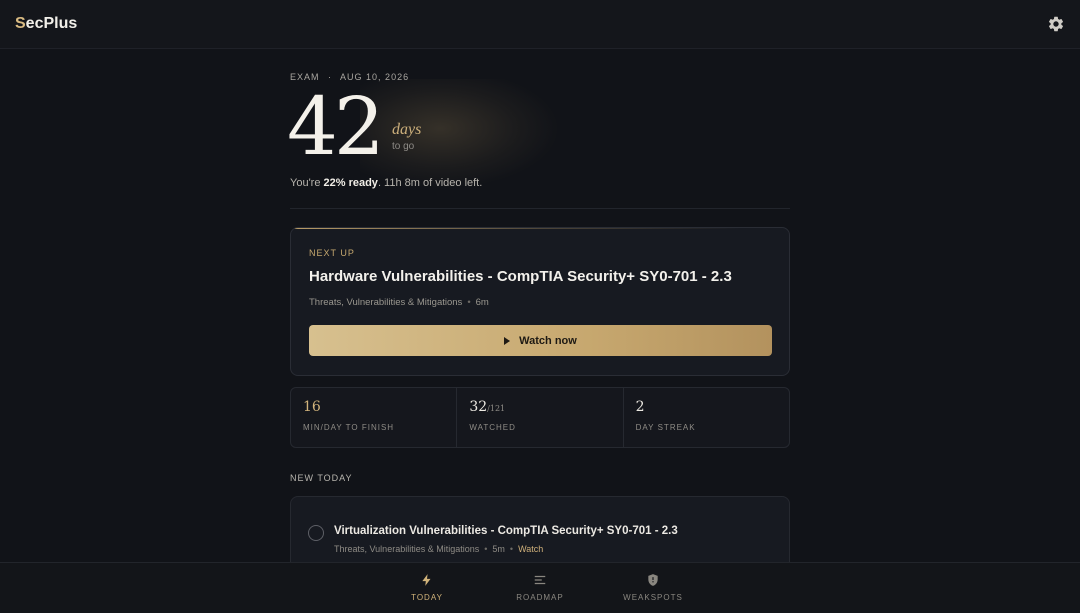 Image resolution: width=1080 pixels, height=613 pixels. Describe the element at coordinates (492, 427) in the screenshot. I see `stat-label: WATCHED` at that location.